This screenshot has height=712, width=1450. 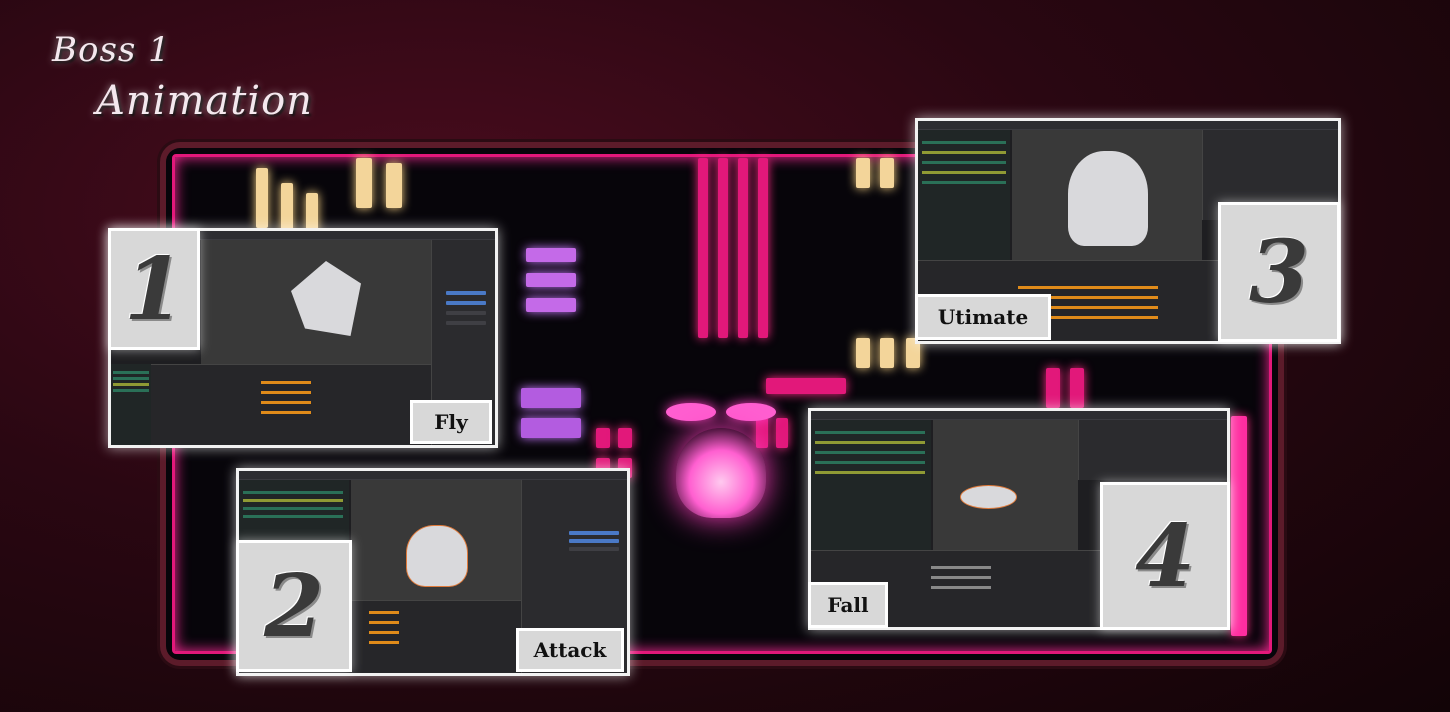 I want to click on panel-label-text: Utimate, so click(x=983, y=317).